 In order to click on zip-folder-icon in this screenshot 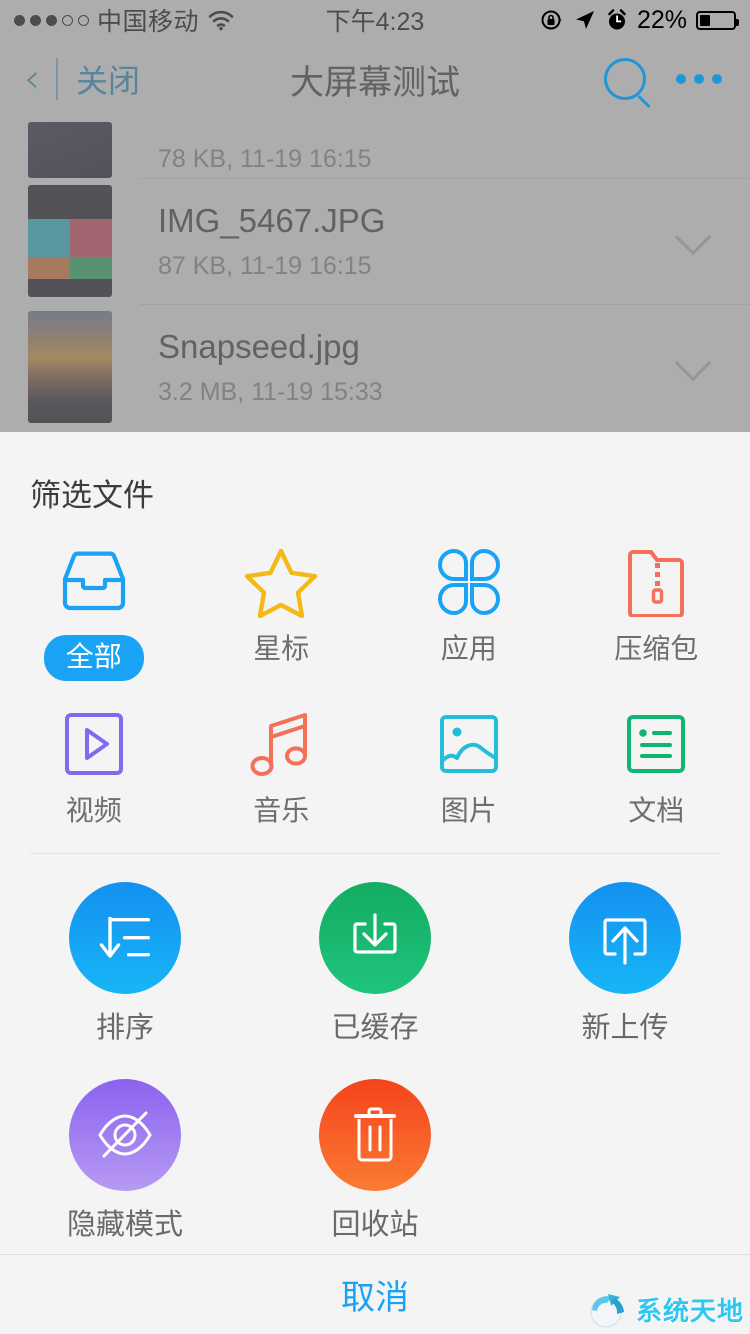, I will do `click(656, 582)`.